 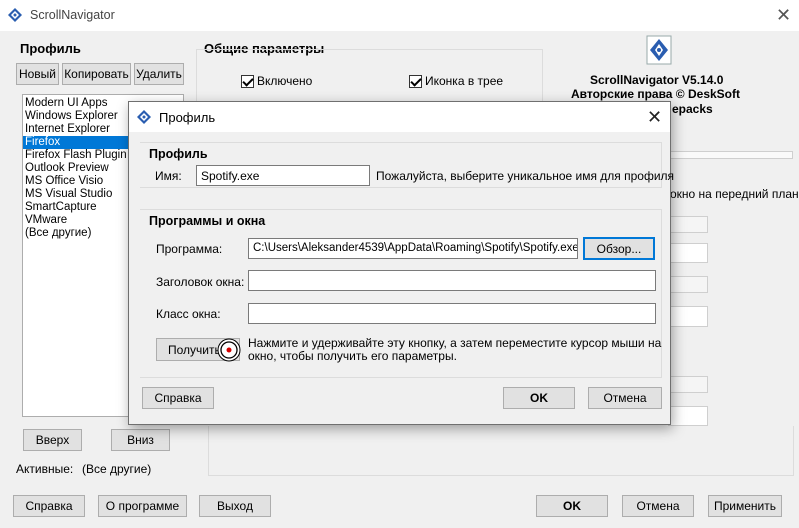 What do you see at coordinates (168, 176) in the screenshot?
I see `name-label: Имя:` at bounding box center [168, 176].